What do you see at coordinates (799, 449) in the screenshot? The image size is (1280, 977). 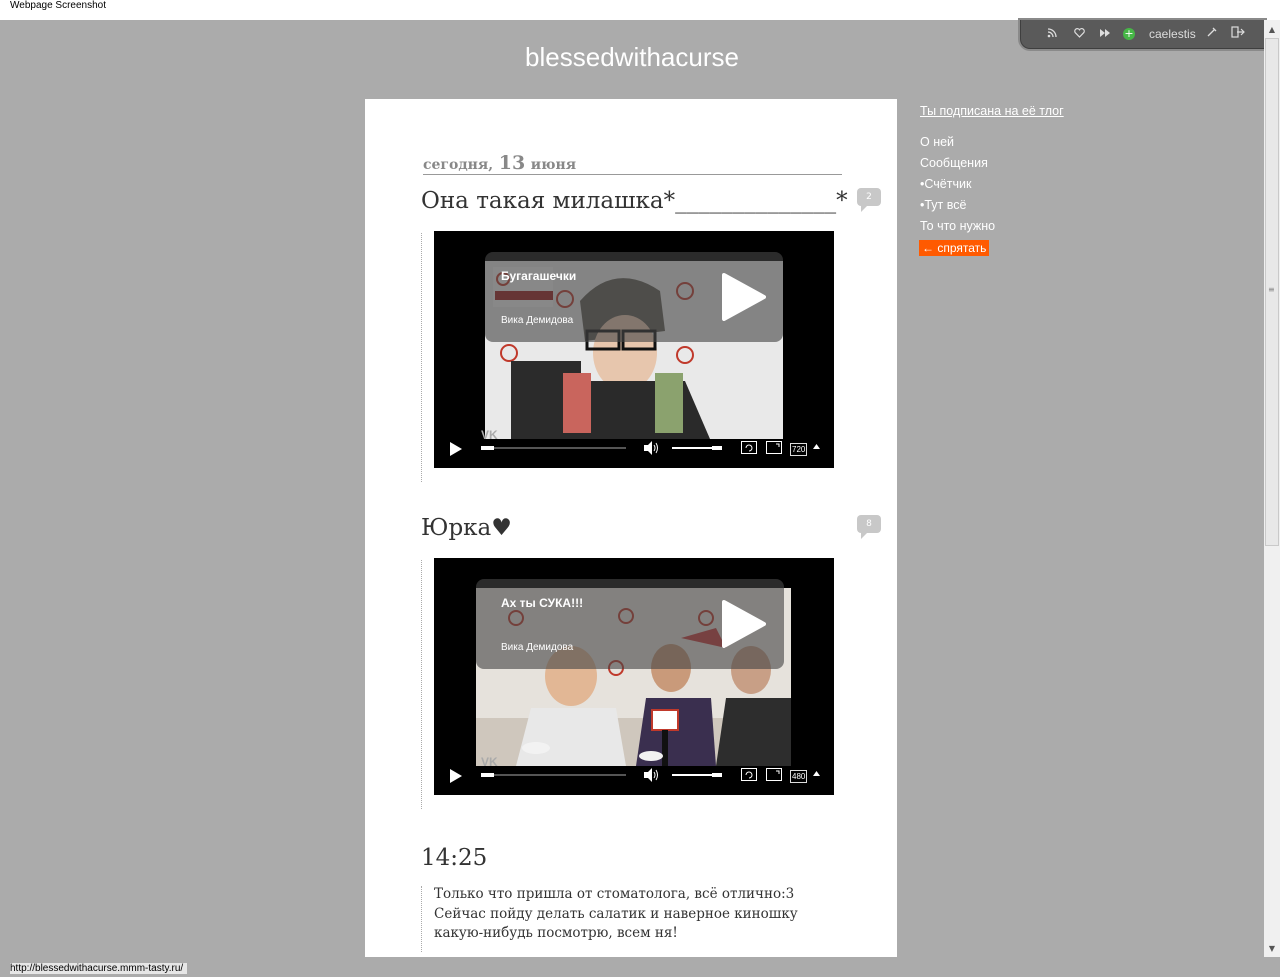 I see `quality-selector: 720` at bounding box center [799, 449].